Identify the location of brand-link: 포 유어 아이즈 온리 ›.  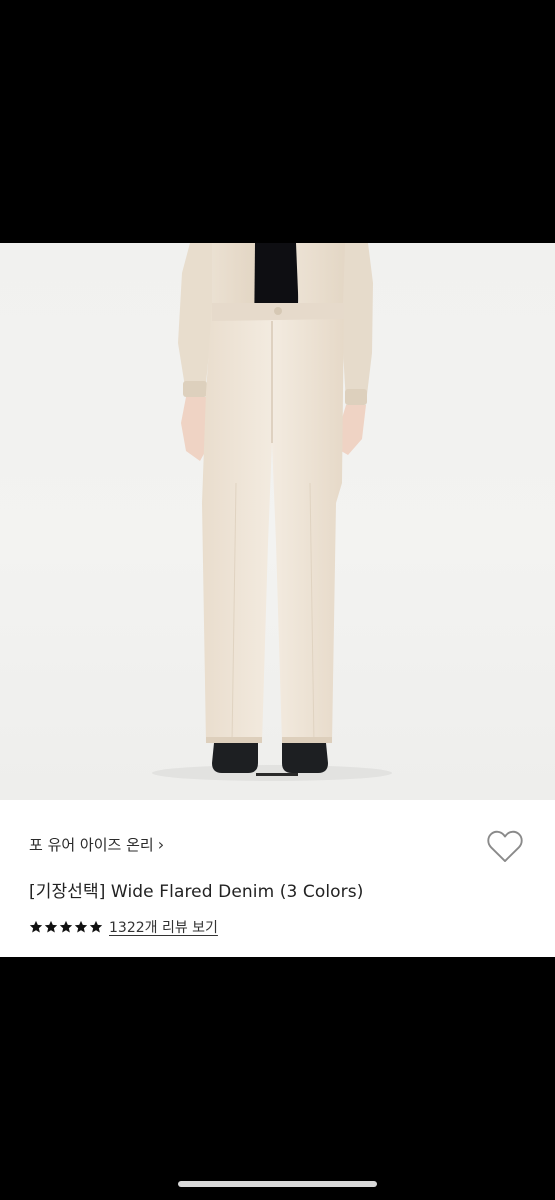
(96, 844).